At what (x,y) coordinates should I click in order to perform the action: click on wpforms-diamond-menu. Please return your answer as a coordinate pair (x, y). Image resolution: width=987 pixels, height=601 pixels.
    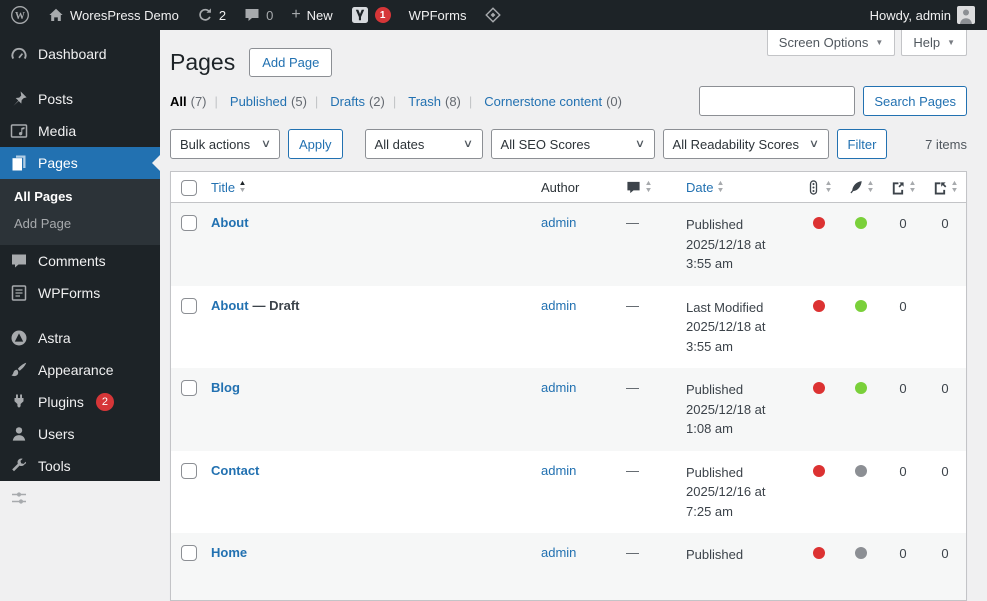
    Looking at the image, I should click on (493, 15).